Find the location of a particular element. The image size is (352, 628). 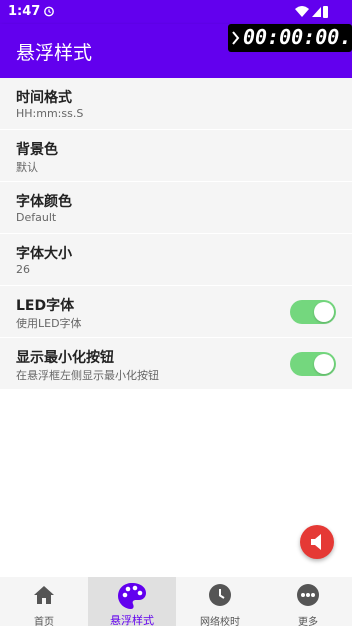

setting-background-color: 背景色 默认 is located at coordinates (176, 156).